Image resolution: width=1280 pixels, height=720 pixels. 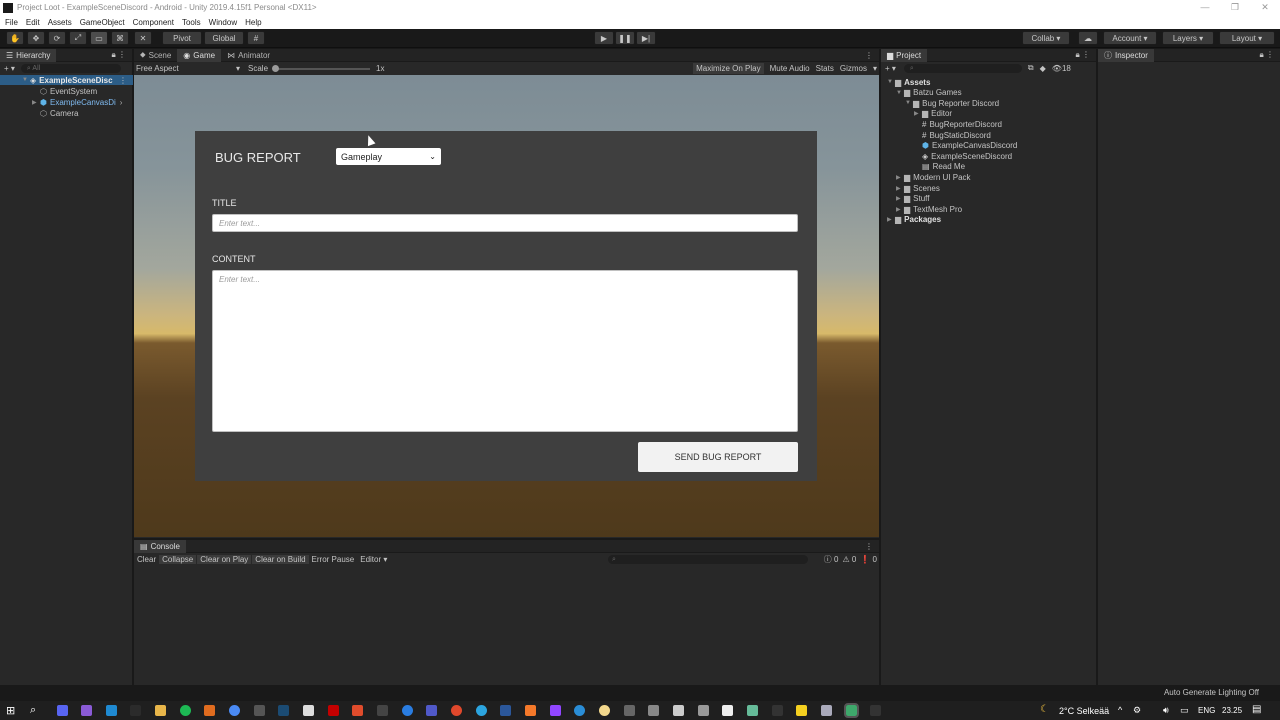 I want to click on search-icon: ⌕, so click(x=33, y=710).